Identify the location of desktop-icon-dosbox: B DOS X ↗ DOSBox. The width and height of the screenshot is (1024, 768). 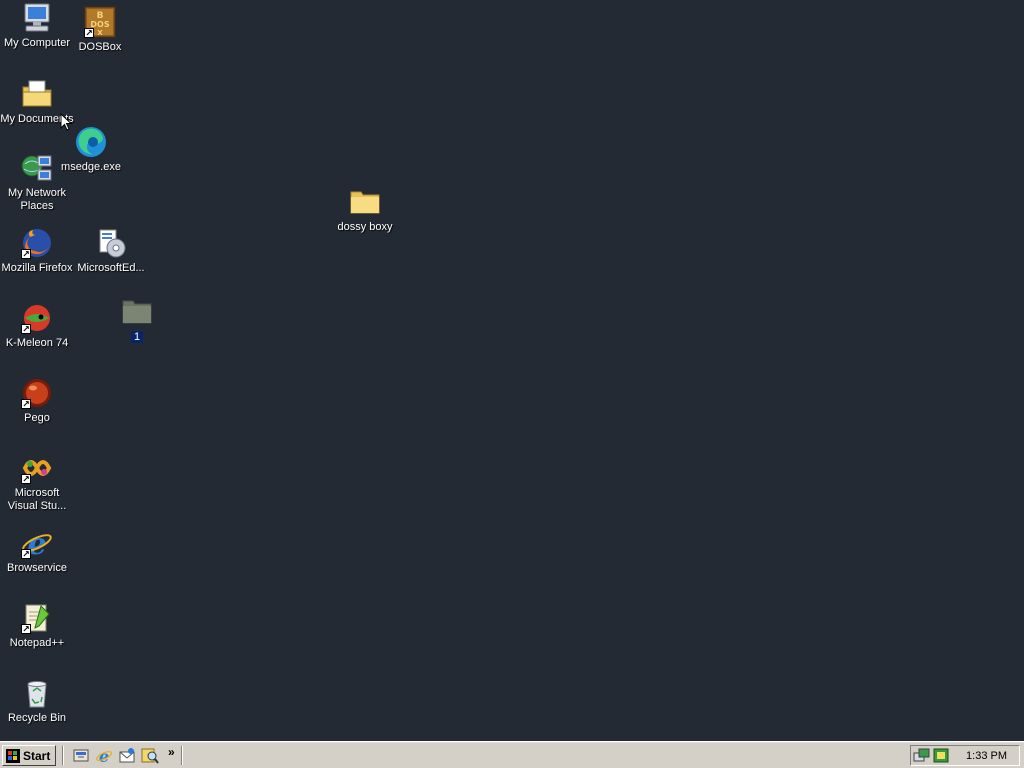
(100, 30).